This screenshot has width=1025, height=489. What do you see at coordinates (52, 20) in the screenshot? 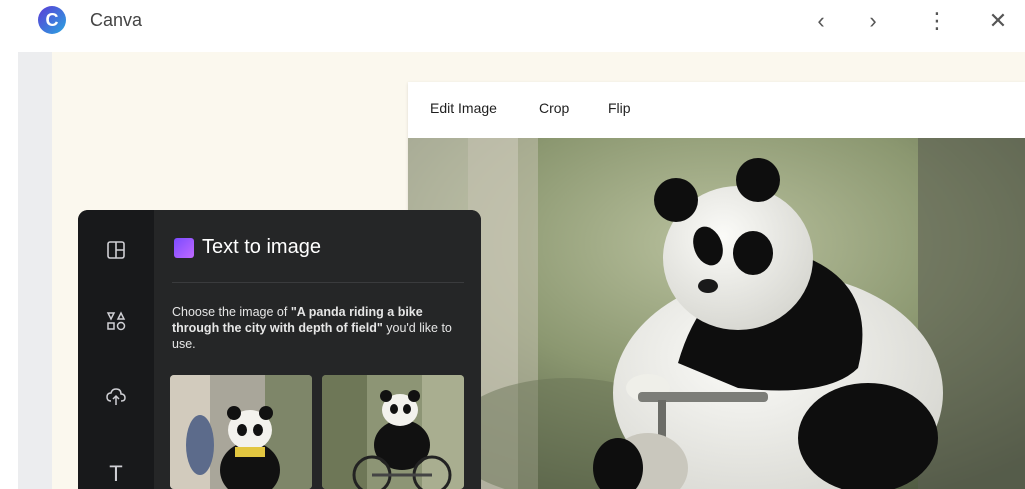
I see `canva-logo-icon: C` at bounding box center [52, 20].